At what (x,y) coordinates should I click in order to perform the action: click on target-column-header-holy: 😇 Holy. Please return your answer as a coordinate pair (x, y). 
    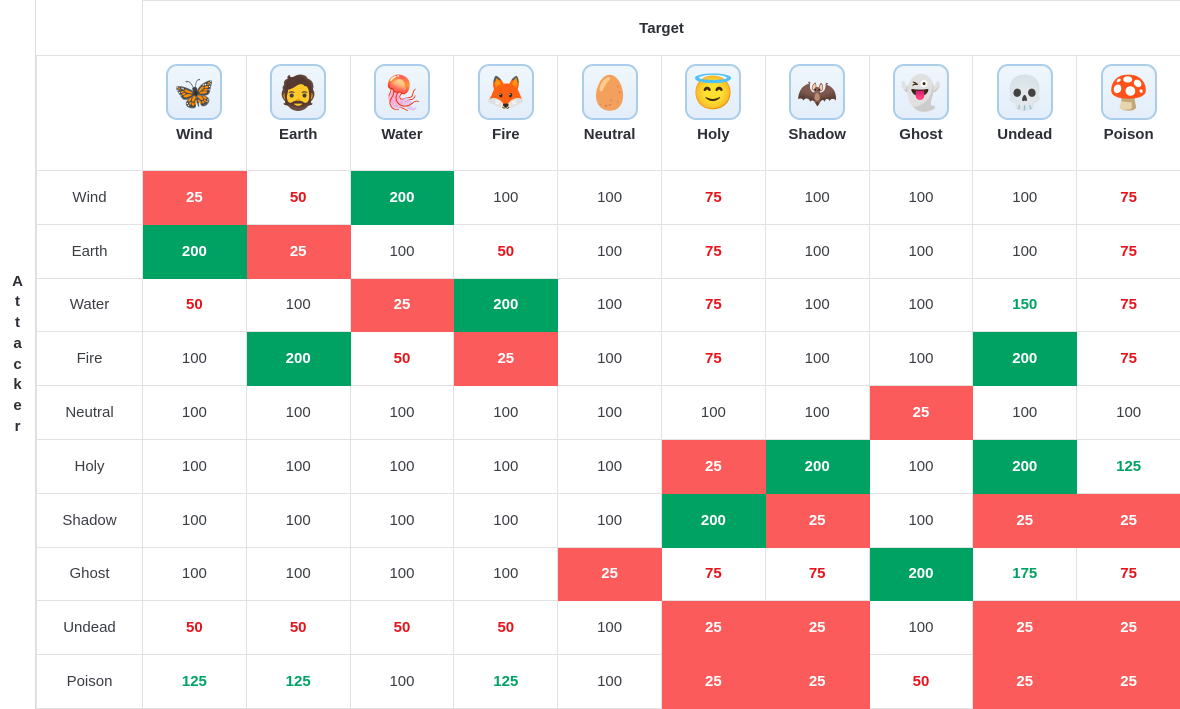
    Looking at the image, I should click on (713, 113).